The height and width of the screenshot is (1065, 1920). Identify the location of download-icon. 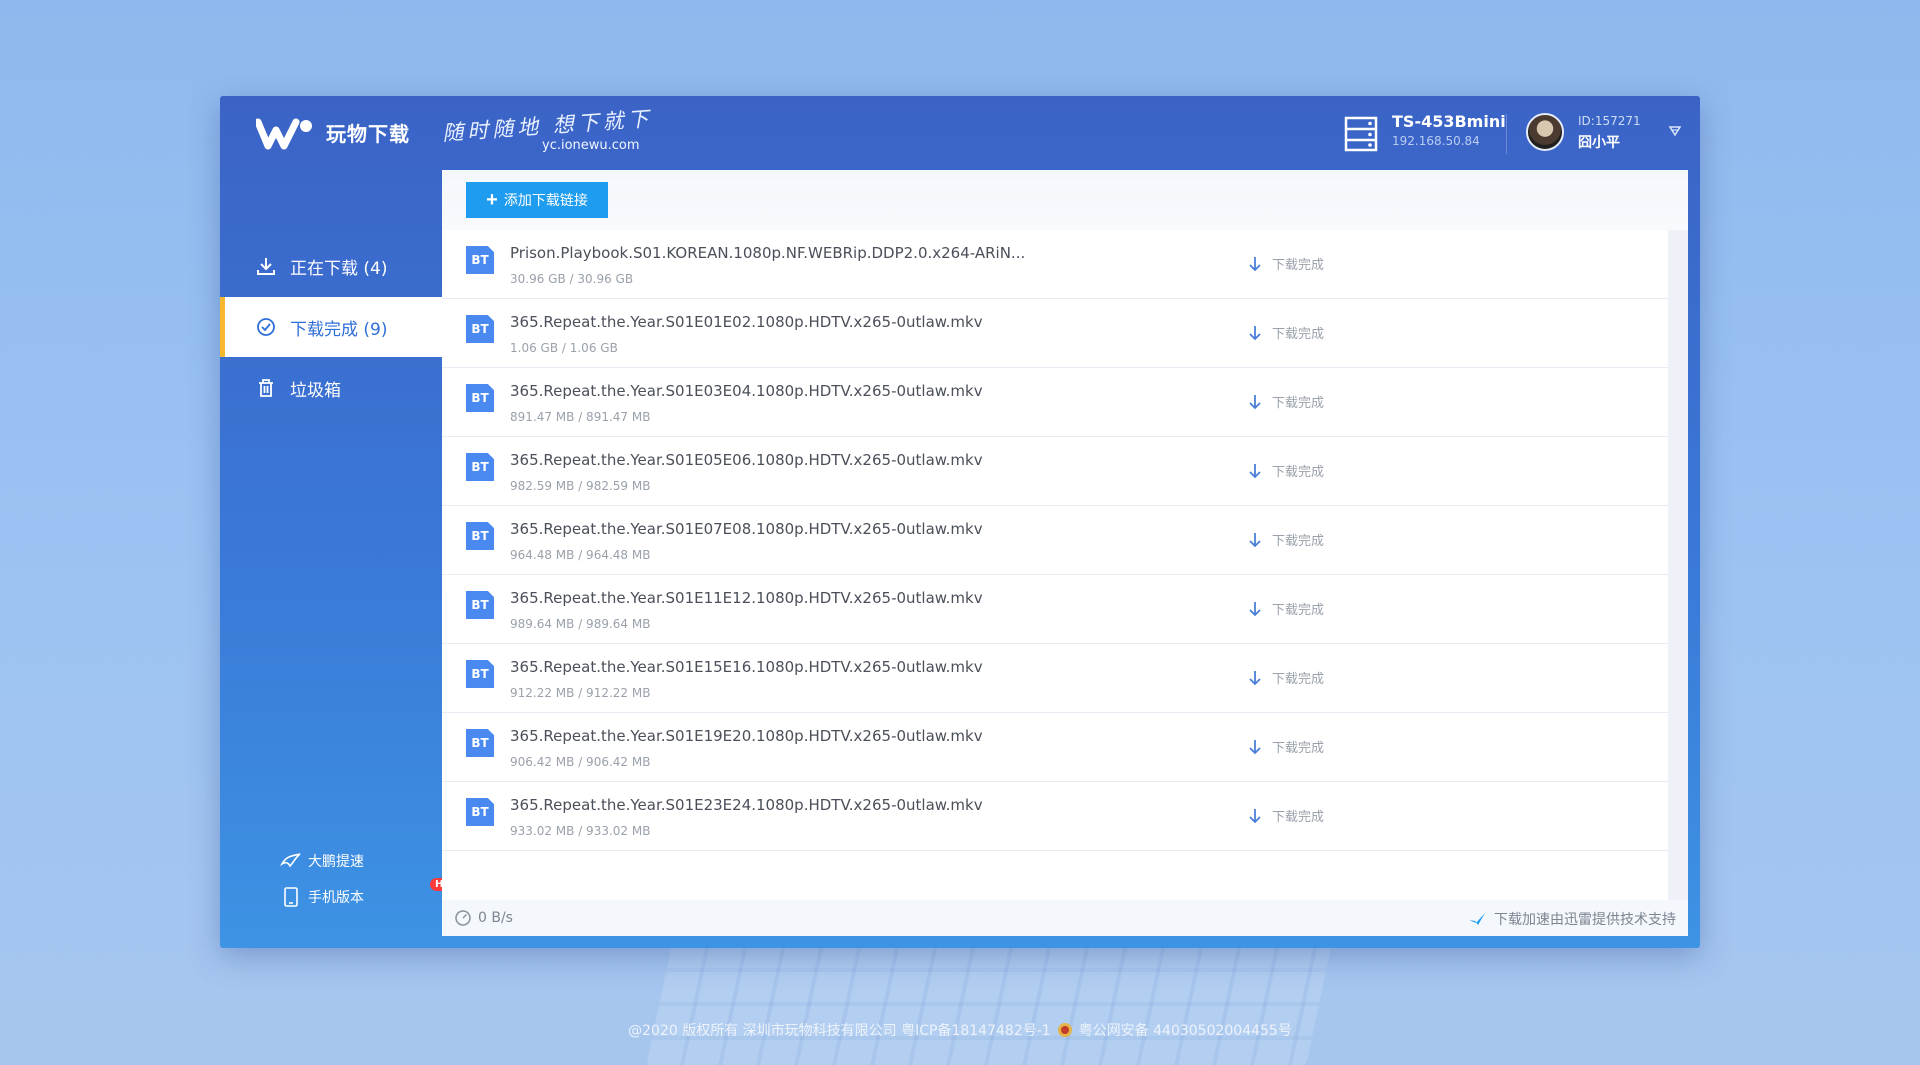
(266, 266).